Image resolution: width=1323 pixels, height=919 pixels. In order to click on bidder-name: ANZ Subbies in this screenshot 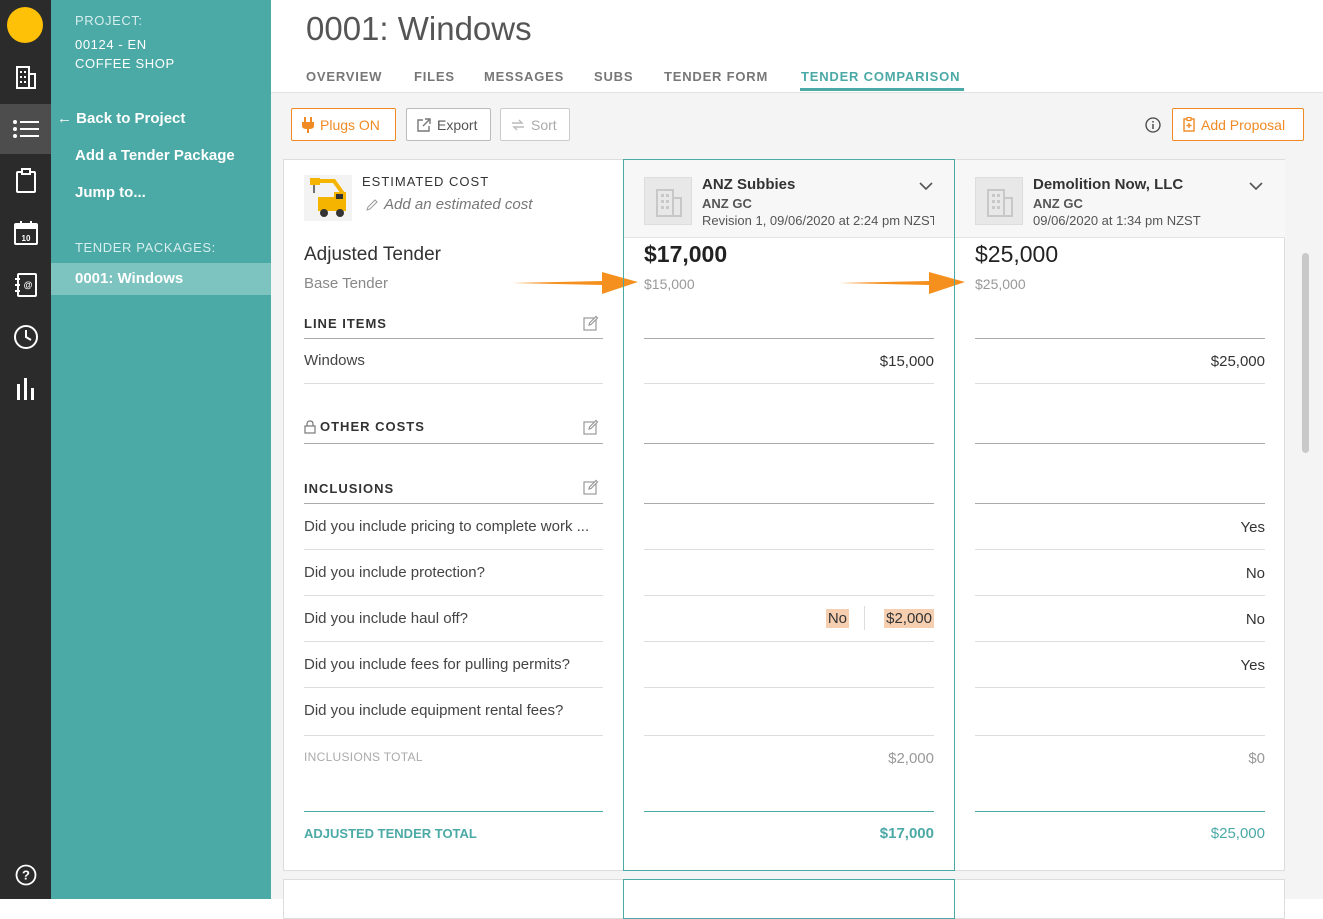, I will do `click(749, 184)`.